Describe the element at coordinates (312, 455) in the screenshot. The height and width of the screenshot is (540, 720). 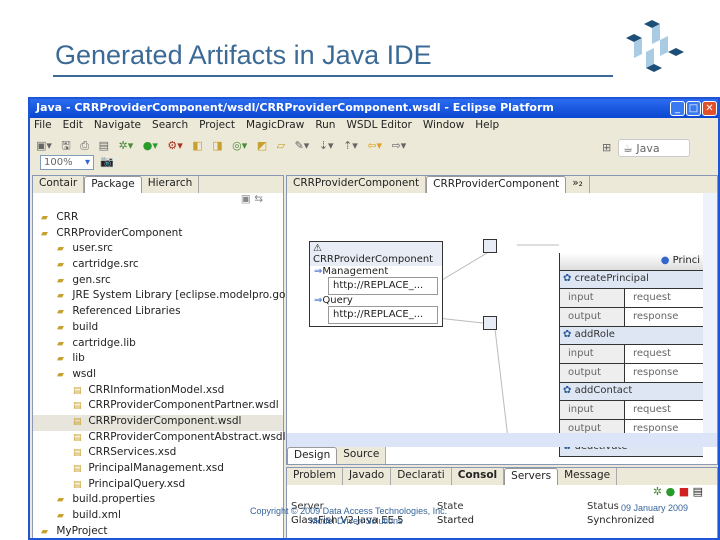
I see `tab-design: Design` at that location.